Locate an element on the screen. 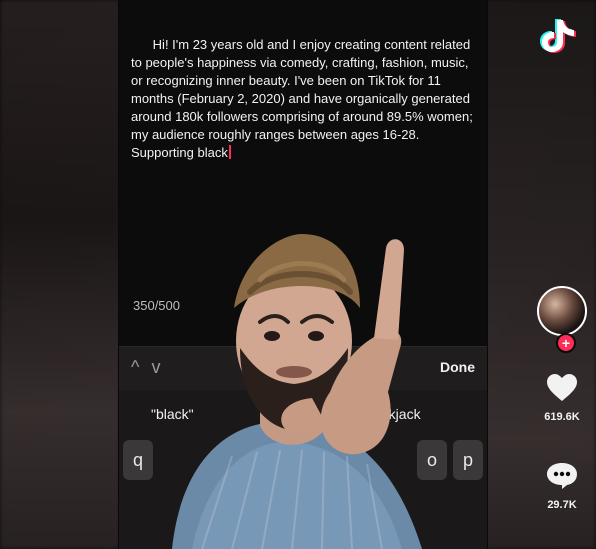 This screenshot has width=596, height=549. like-action: 619.6K is located at coordinates (562, 397).